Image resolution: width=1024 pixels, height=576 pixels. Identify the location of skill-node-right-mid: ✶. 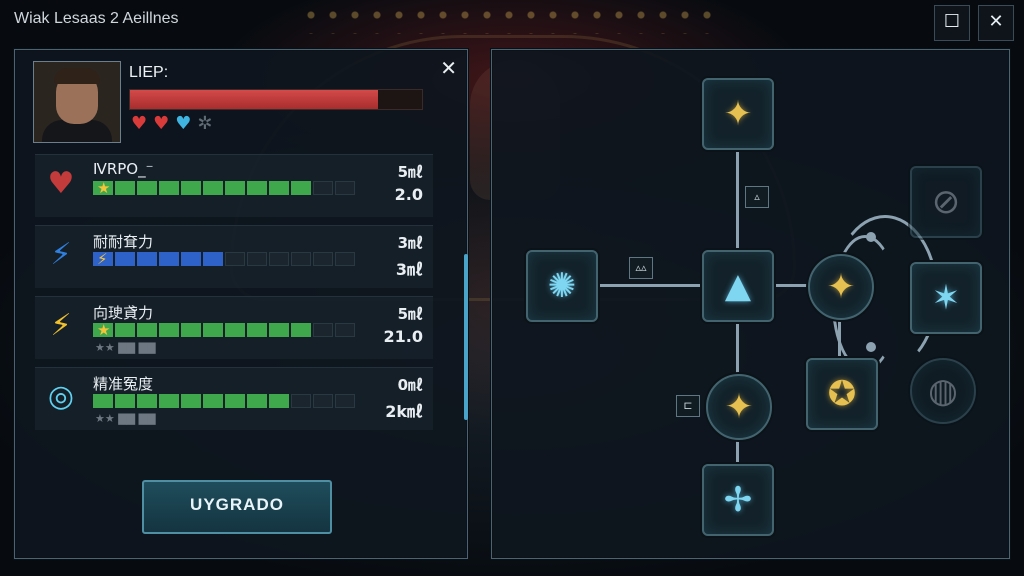
(946, 298).